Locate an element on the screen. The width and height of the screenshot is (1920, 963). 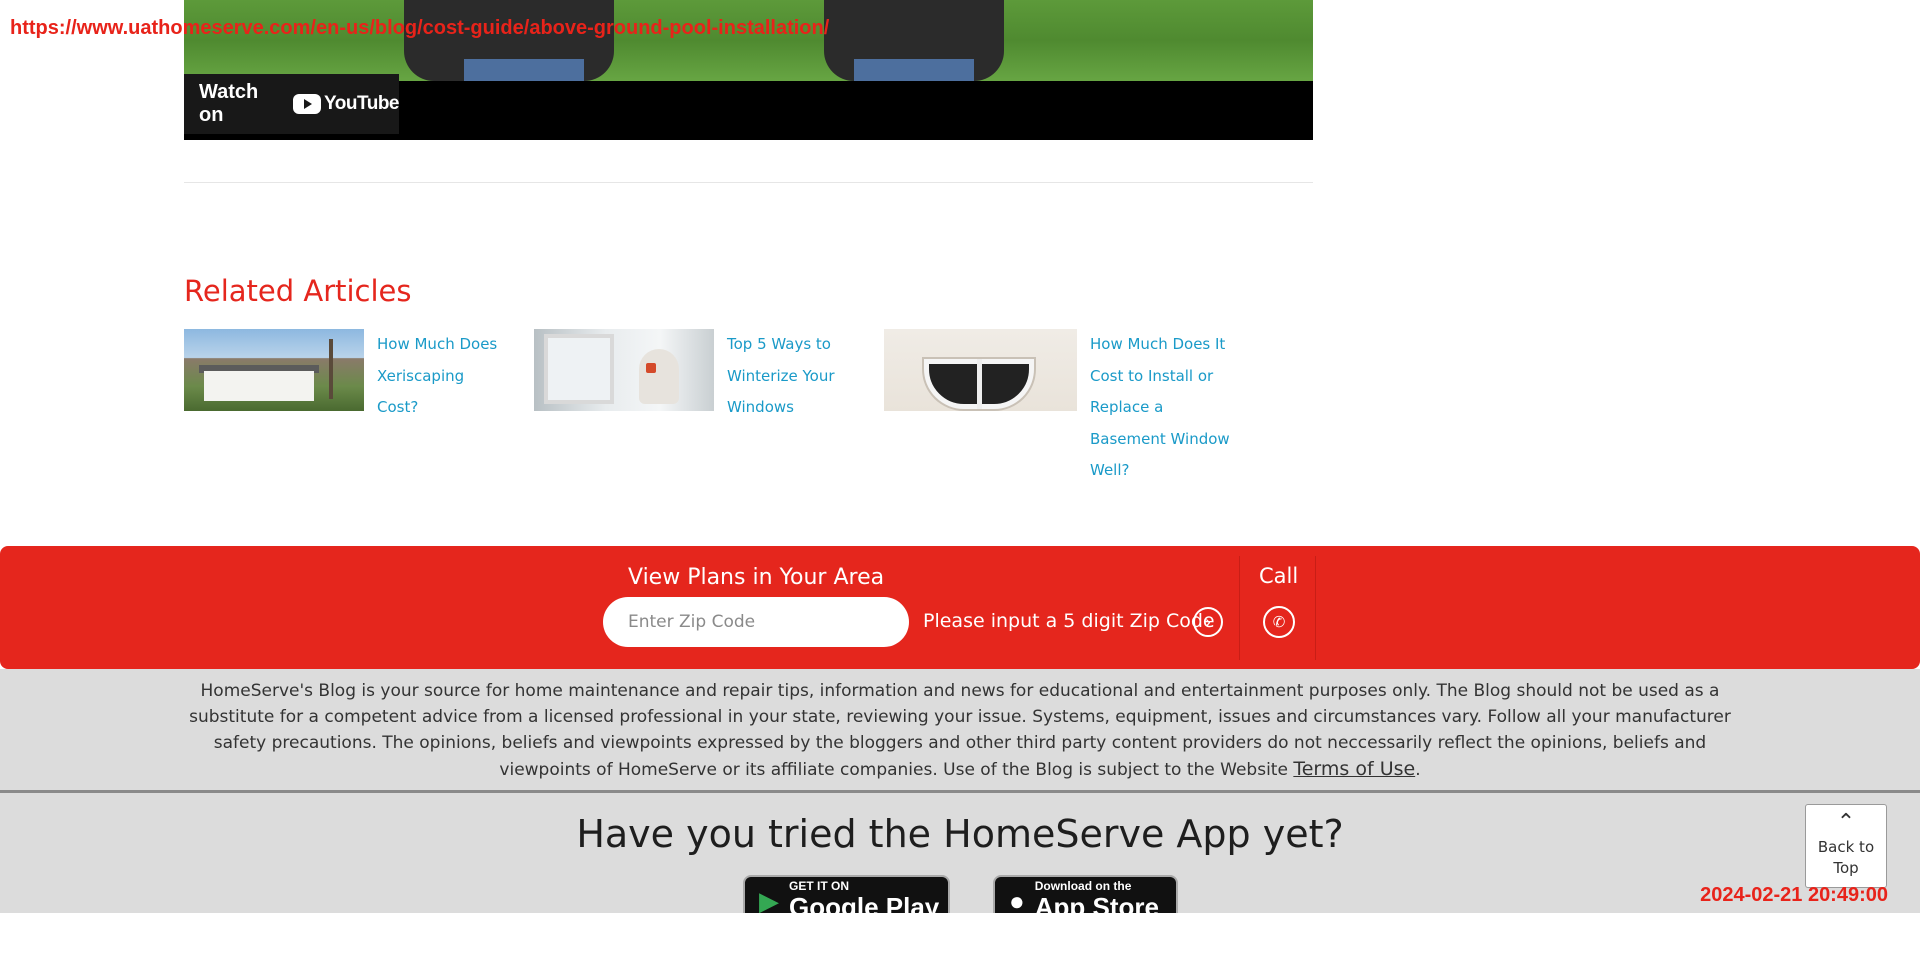
call-button: ✆ is located at coordinates (1279, 622).